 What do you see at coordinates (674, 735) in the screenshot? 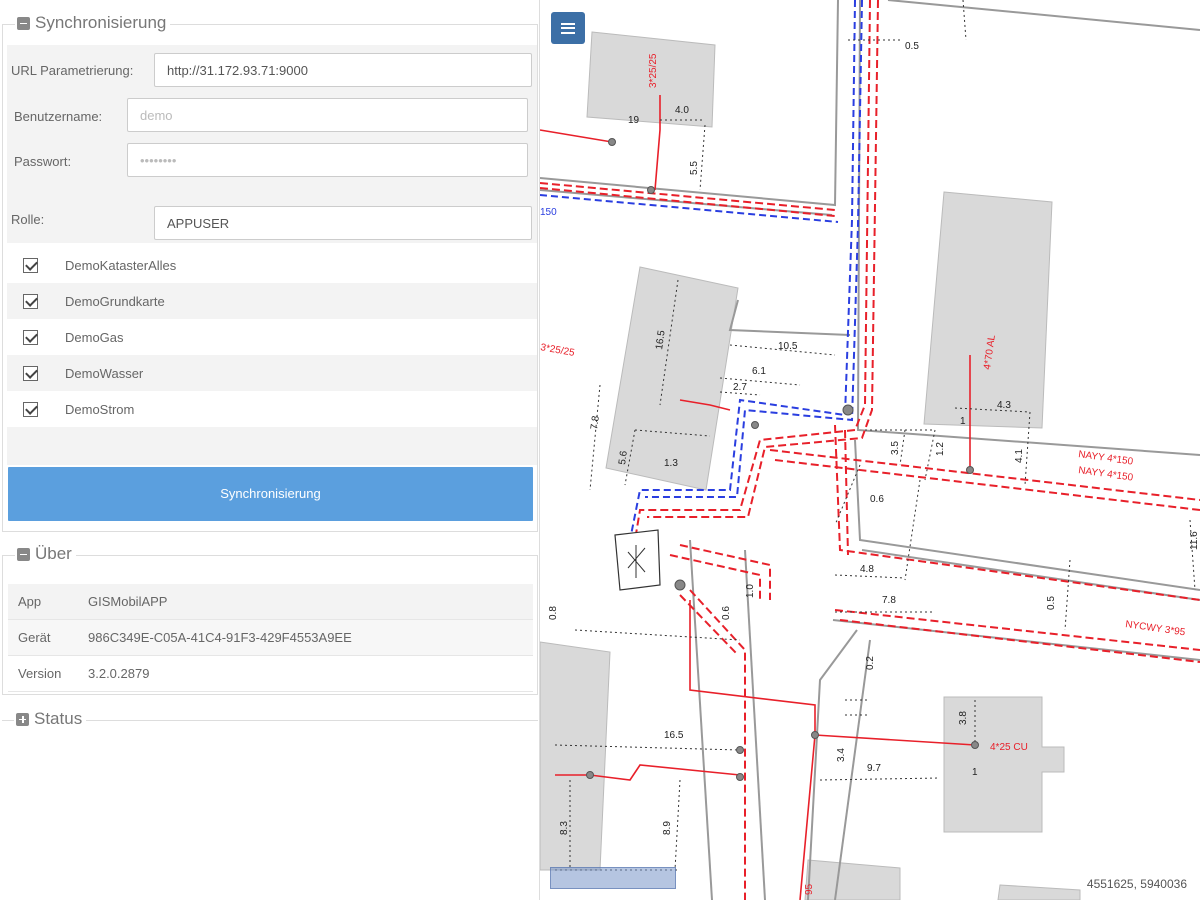
I see `map-label: 16.5` at bounding box center [674, 735].